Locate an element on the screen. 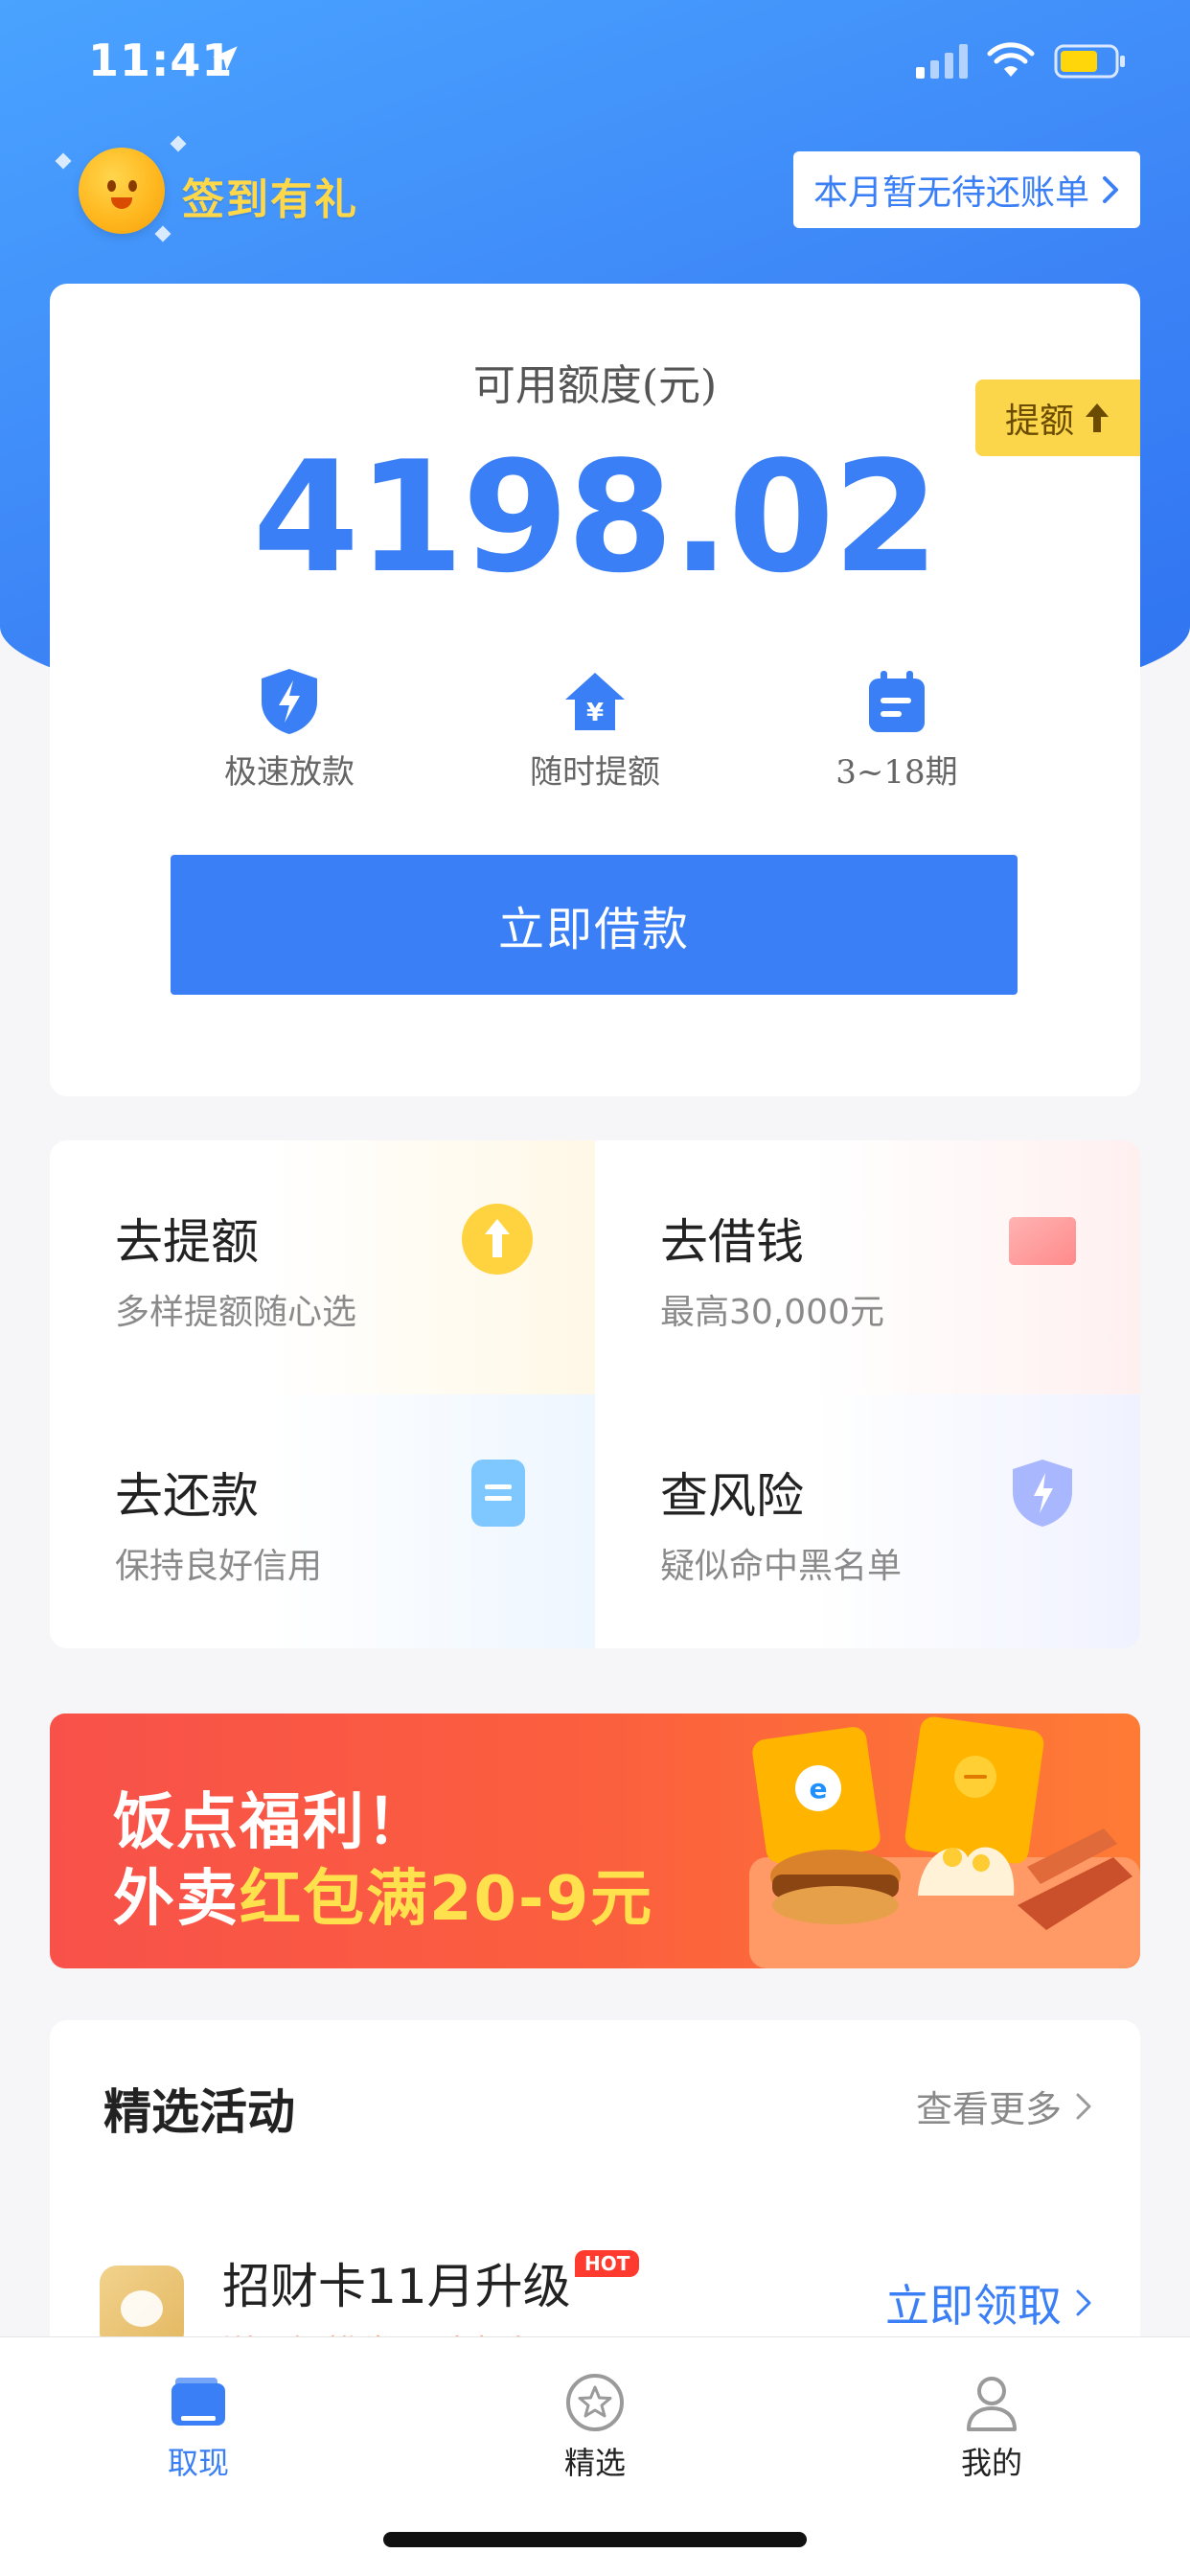  service-title: 去提额 is located at coordinates (187, 1242).